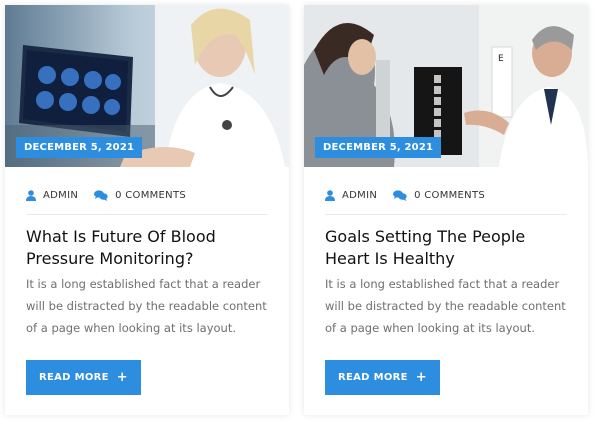 The height and width of the screenshot is (421, 594). What do you see at coordinates (425, 236) in the screenshot?
I see `post-title-line: Goals Setting The People` at bounding box center [425, 236].